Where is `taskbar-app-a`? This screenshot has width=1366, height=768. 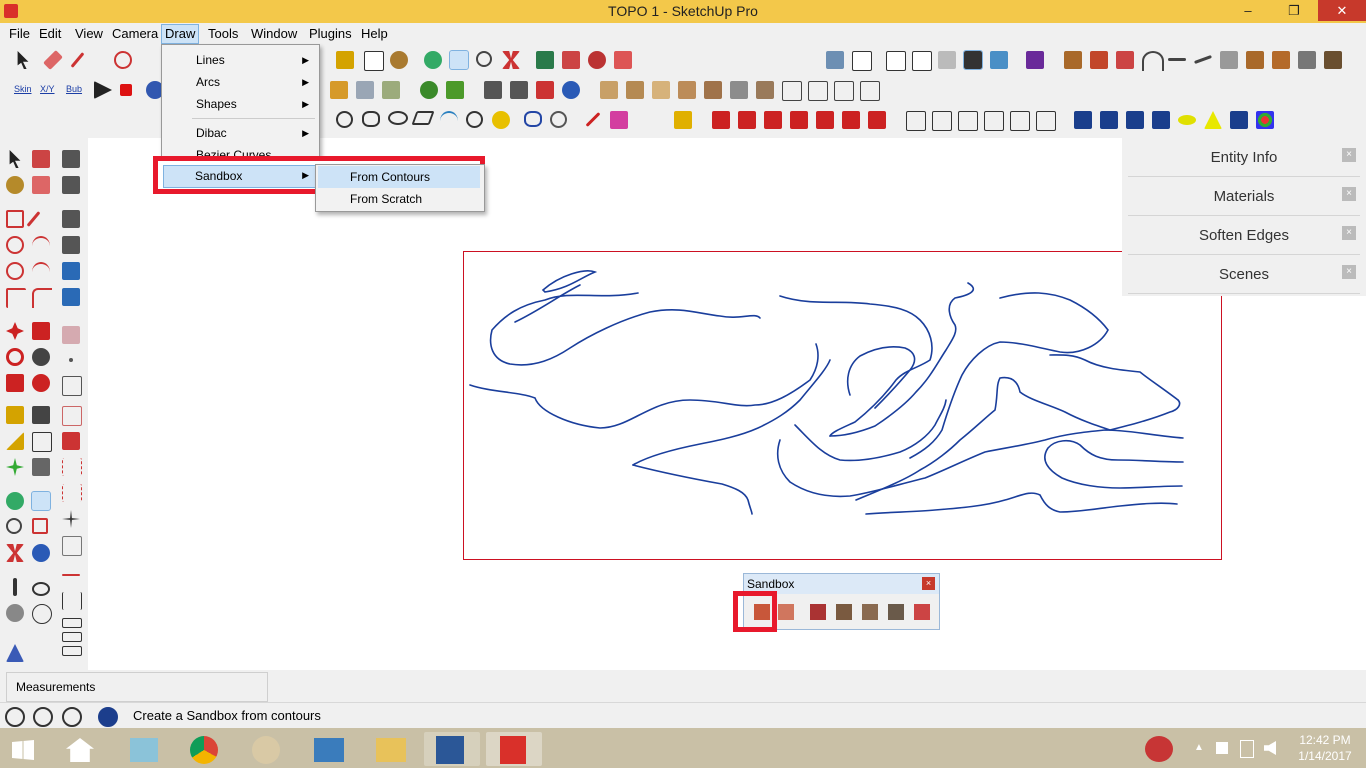 taskbar-app-a is located at coordinates (144, 749).